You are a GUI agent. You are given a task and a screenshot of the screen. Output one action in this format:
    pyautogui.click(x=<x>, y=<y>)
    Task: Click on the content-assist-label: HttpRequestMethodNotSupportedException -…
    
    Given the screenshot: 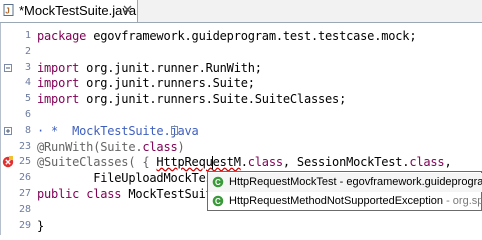 What is the action you would take?
    pyautogui.click(x=355, y=201)
    